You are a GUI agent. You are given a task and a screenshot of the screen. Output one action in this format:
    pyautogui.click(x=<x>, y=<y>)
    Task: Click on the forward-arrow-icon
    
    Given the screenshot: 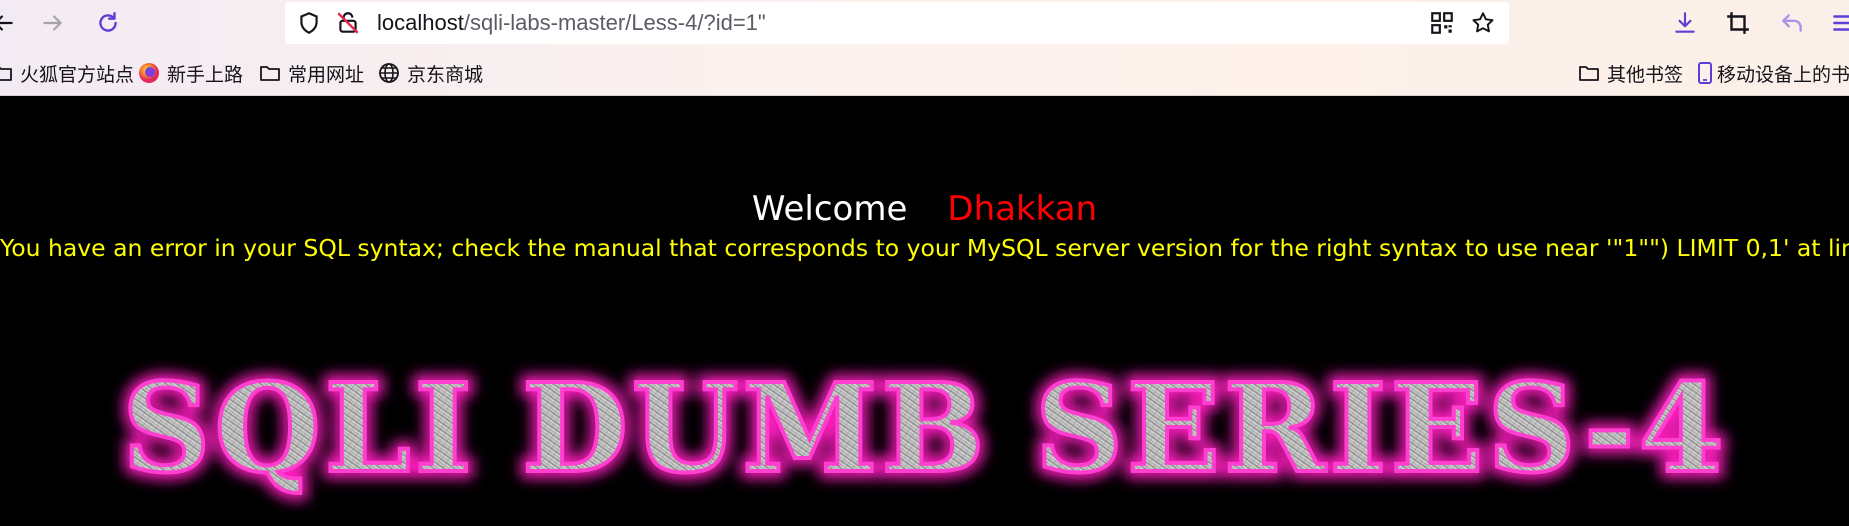 What is the action you would take?
    pyautogui.click(x=53, y=23)
    